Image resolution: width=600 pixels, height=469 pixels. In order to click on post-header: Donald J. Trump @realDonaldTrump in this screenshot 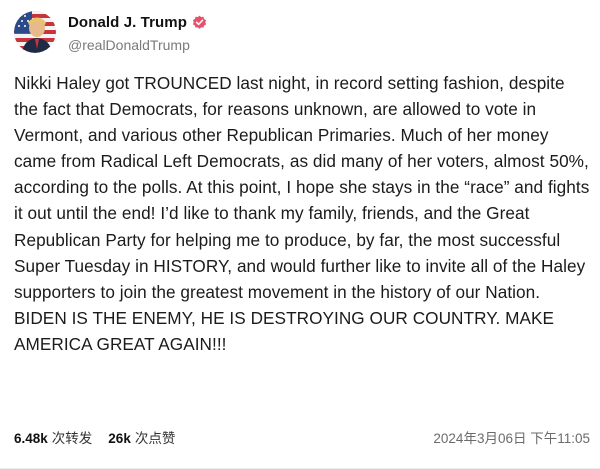, I will do `click(110, 32)`.